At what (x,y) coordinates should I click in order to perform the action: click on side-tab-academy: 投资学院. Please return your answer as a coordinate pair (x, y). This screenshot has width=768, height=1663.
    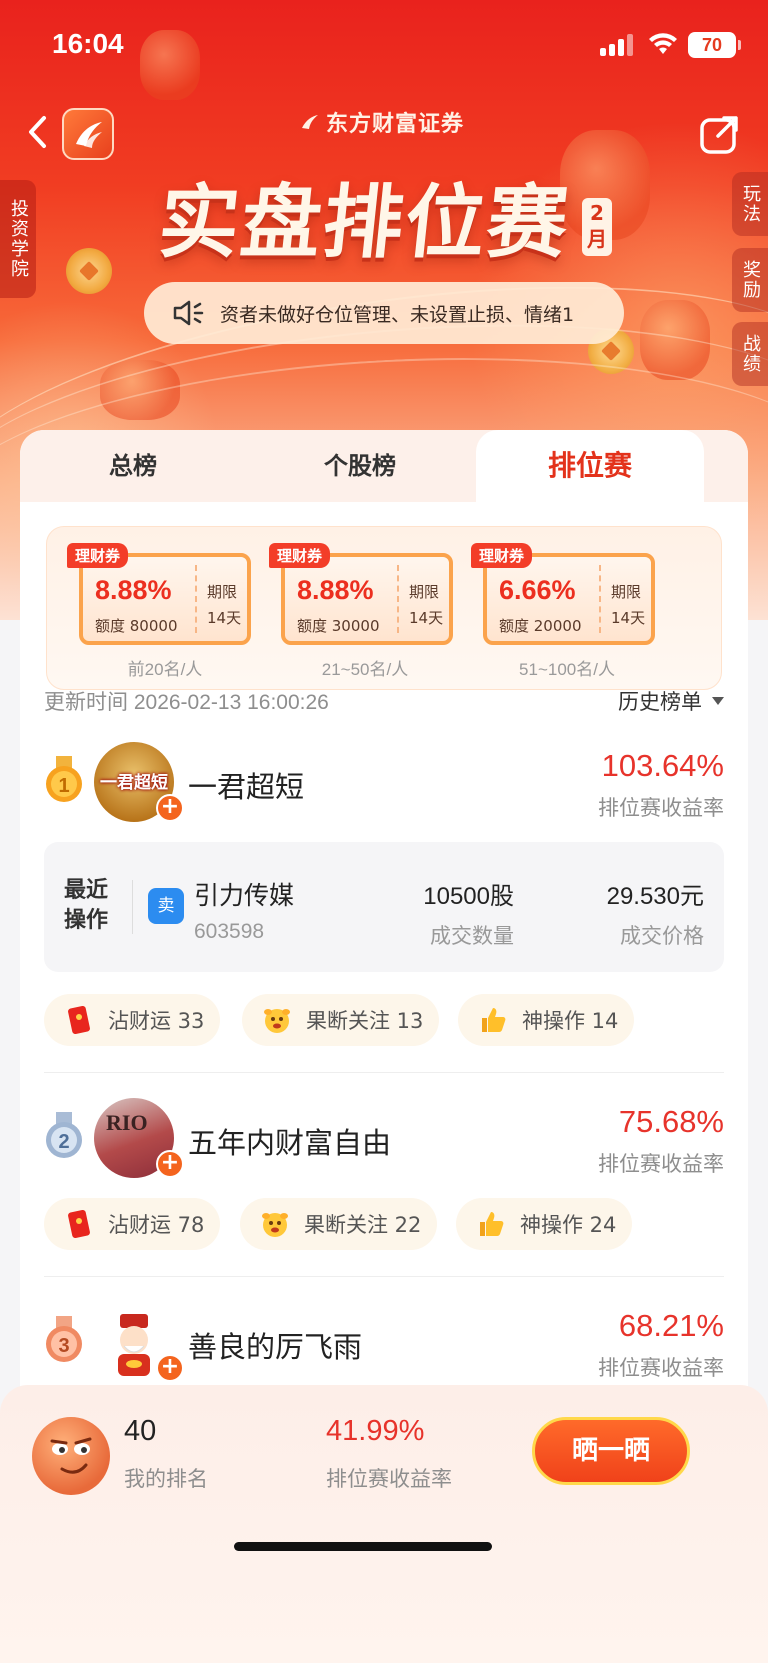
    Looking at the image, I should click on (18, 239).